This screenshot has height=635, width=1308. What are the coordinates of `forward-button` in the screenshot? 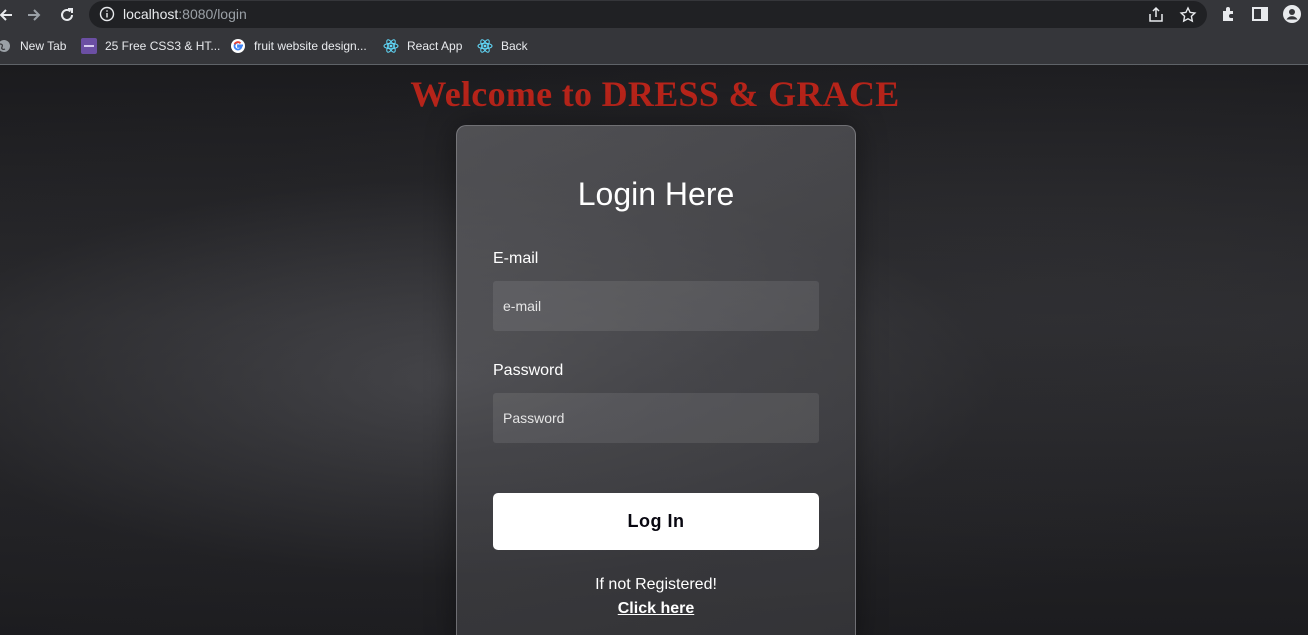 It's located at (34, 15).